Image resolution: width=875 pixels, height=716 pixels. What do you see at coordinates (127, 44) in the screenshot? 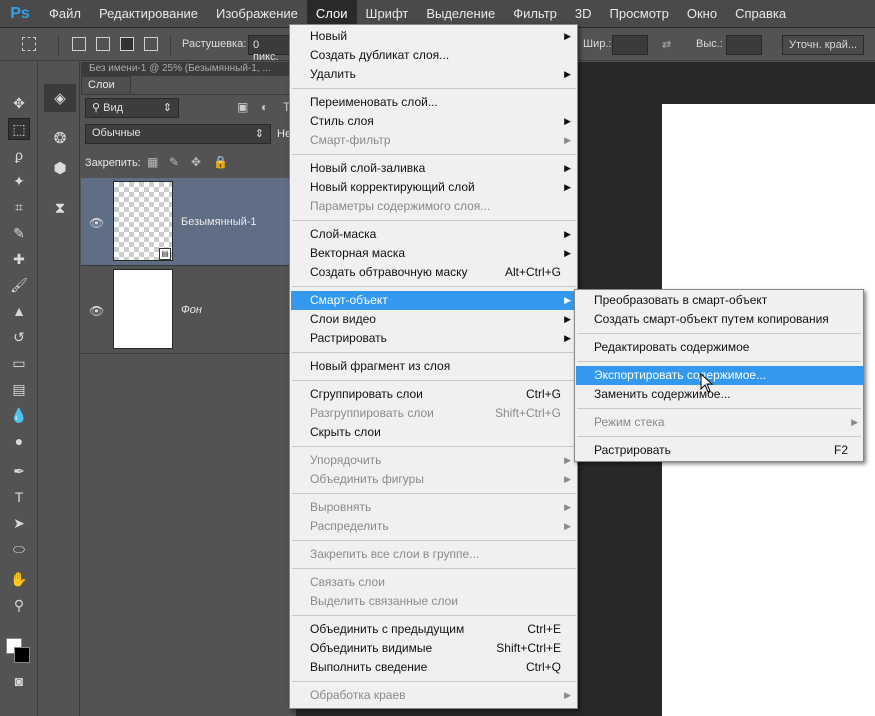
I see `subtract-selection-icon` at bounding box center [127, 44].